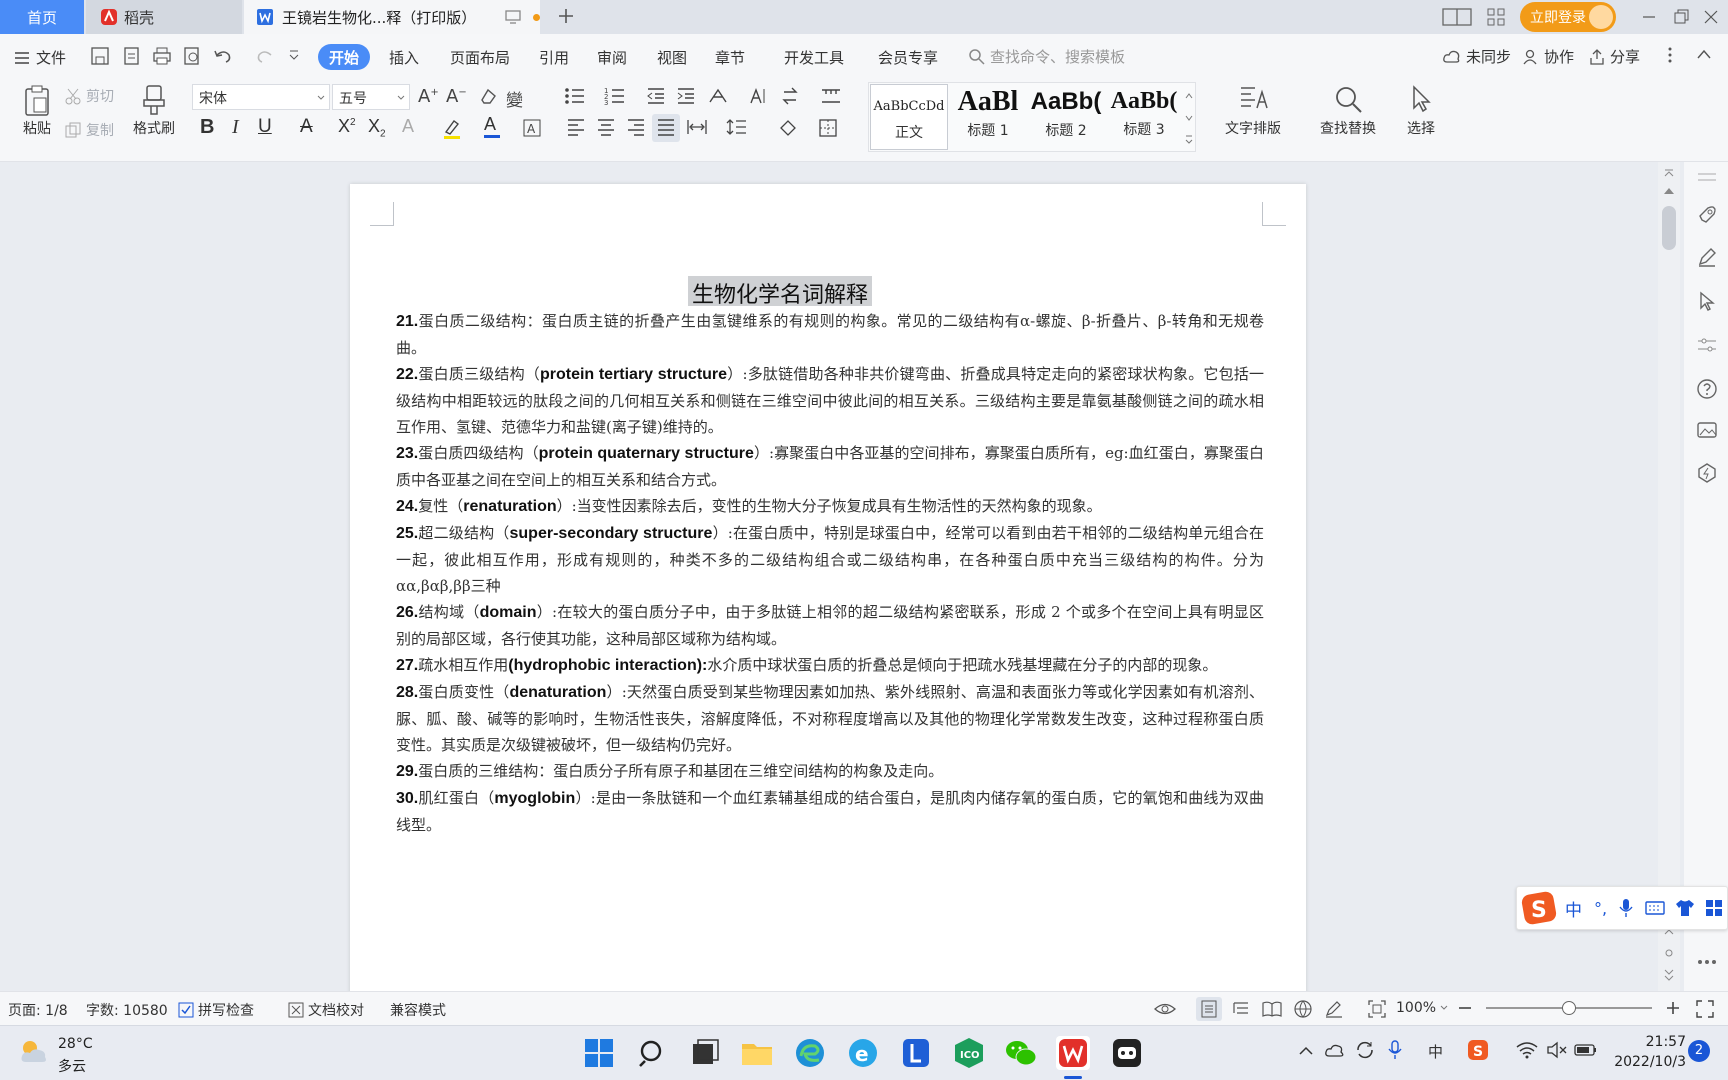 The width and height of the screenshot is (1728, 1080). I want to click on font-color-icon: A, so click(492, 126).